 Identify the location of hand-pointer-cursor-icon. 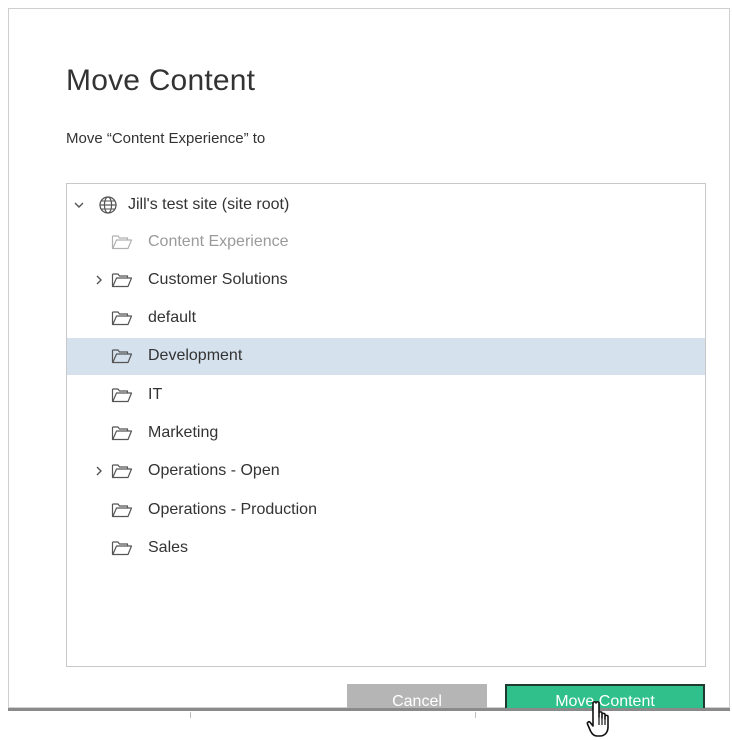
(601, 720).